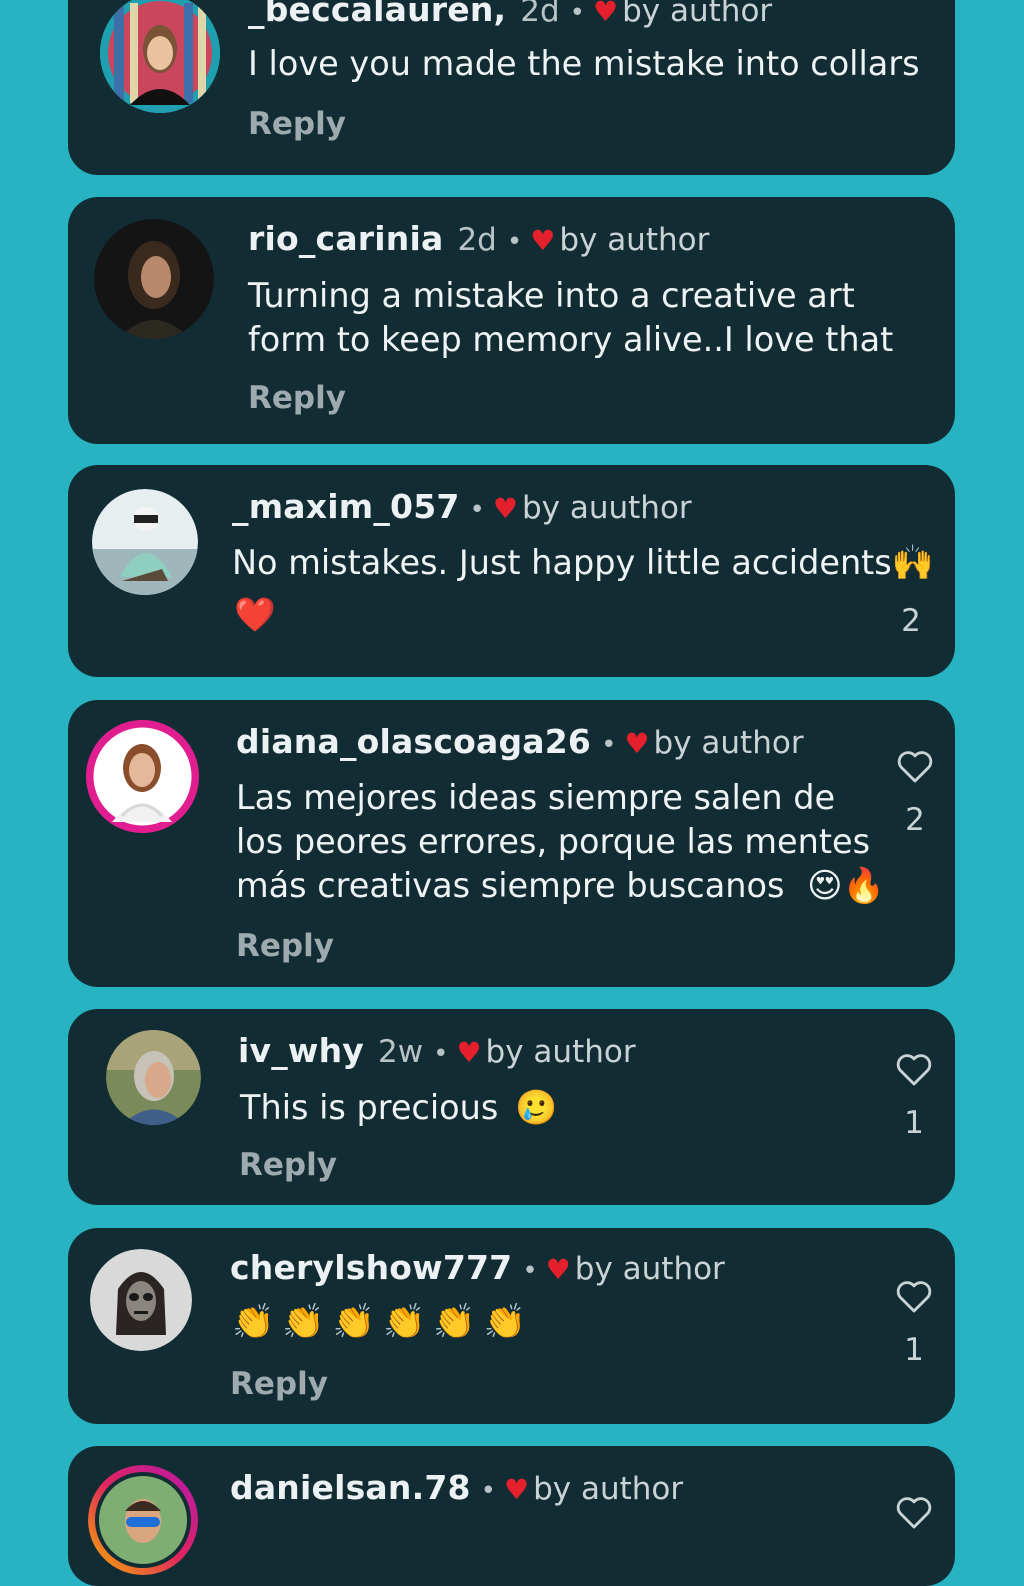 The image size is (1024, 1586). What do you see at coordinates (562, 562) in the screenshot?
I see `comment-text-line: No mistakes. Just happy little accidents` at bounding box center [562, 562].